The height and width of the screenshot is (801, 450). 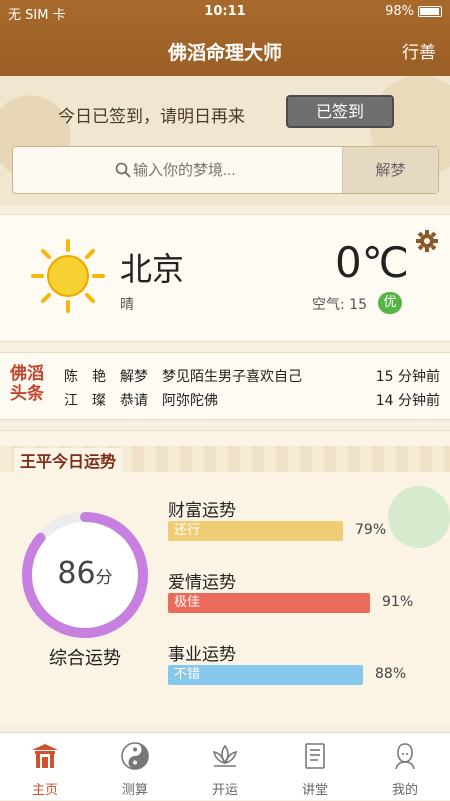 What do you see at coordinates (371, 530) in the screenshot?
I see `wealth-fortune-percent: 79%` at bounding box center [371, 530].